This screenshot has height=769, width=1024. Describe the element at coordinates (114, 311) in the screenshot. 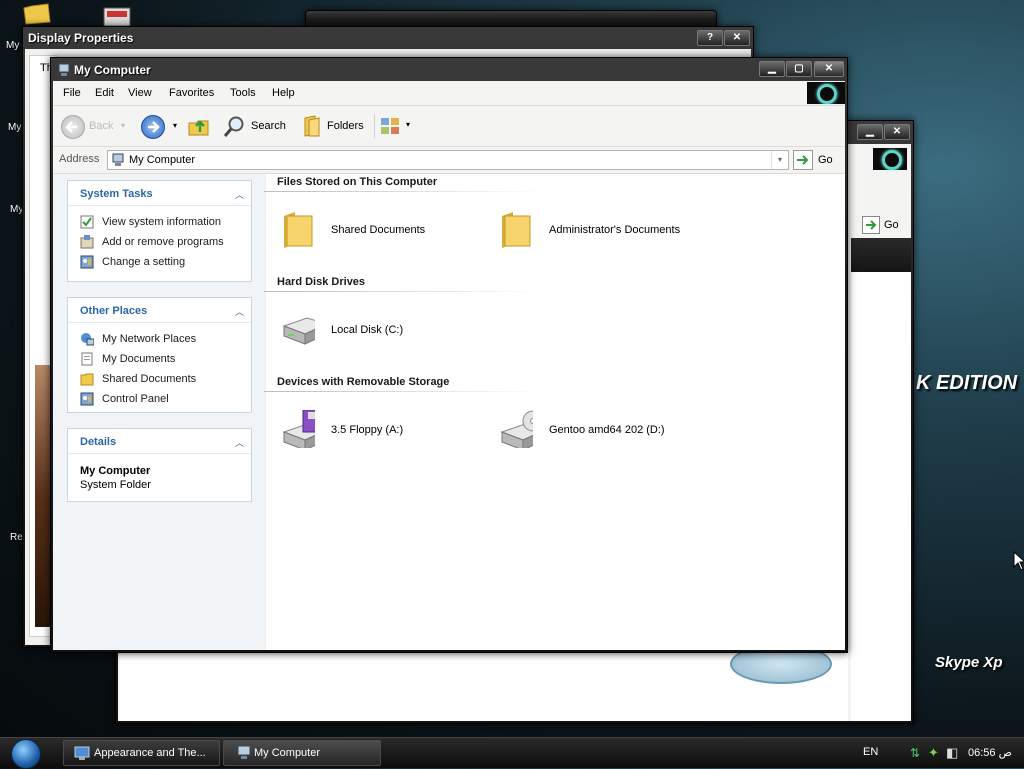

I see `other-places-title: Other Places` at that location.